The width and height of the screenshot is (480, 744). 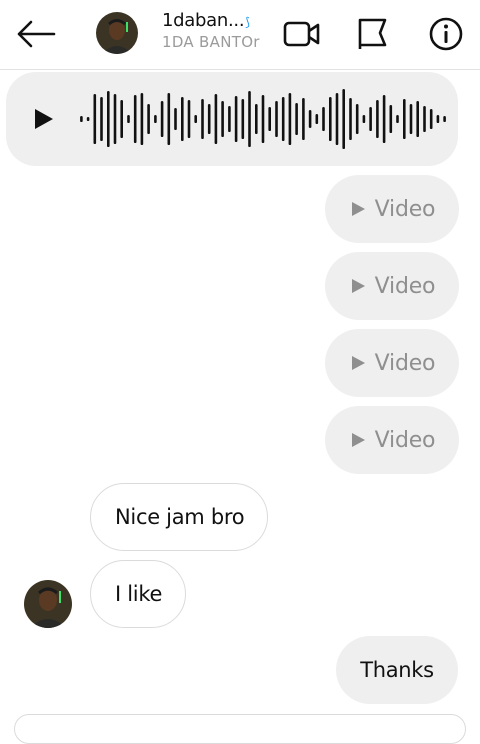 I want to click on outgoing-message: Thanks, so click(x=397, y=670).